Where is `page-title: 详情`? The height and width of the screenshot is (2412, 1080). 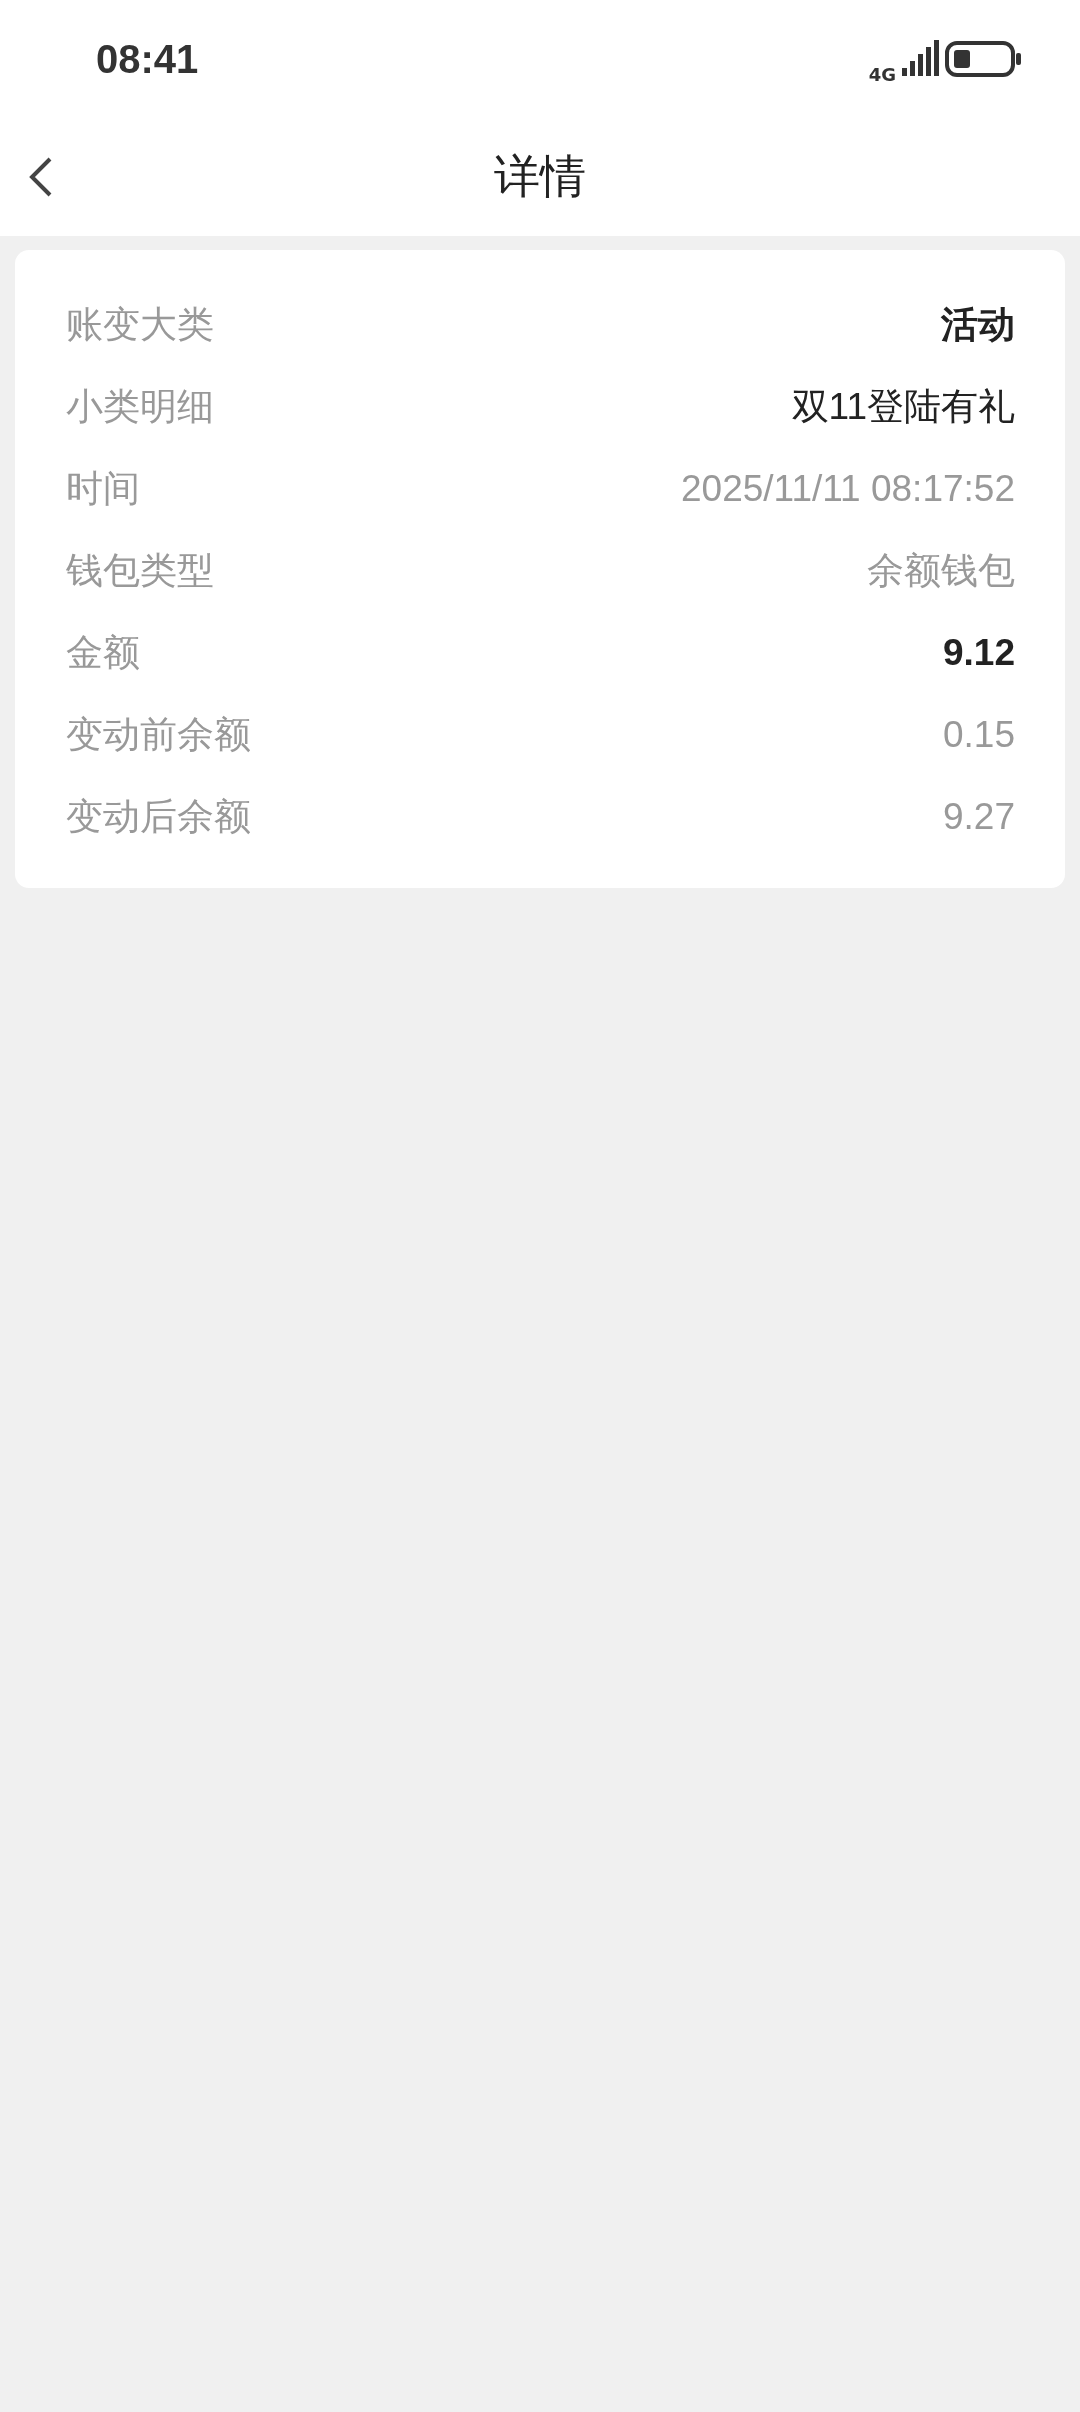 page-title: 详情 is located at coordinates (540, 176).